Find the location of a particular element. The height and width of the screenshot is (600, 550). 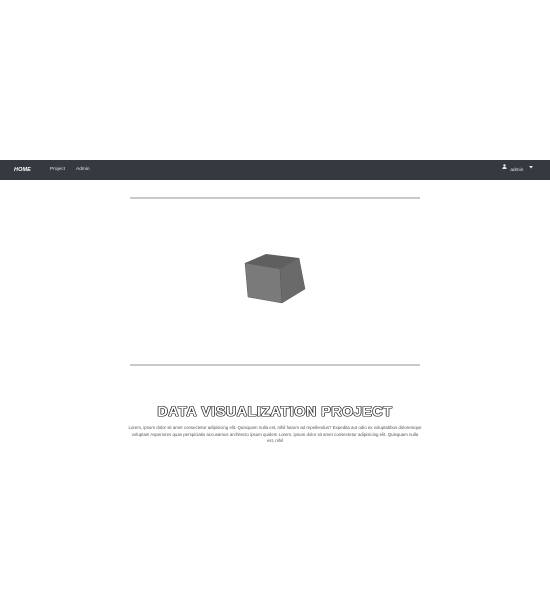

nav-link-admin: Admin is located at coordinates (83, 170).